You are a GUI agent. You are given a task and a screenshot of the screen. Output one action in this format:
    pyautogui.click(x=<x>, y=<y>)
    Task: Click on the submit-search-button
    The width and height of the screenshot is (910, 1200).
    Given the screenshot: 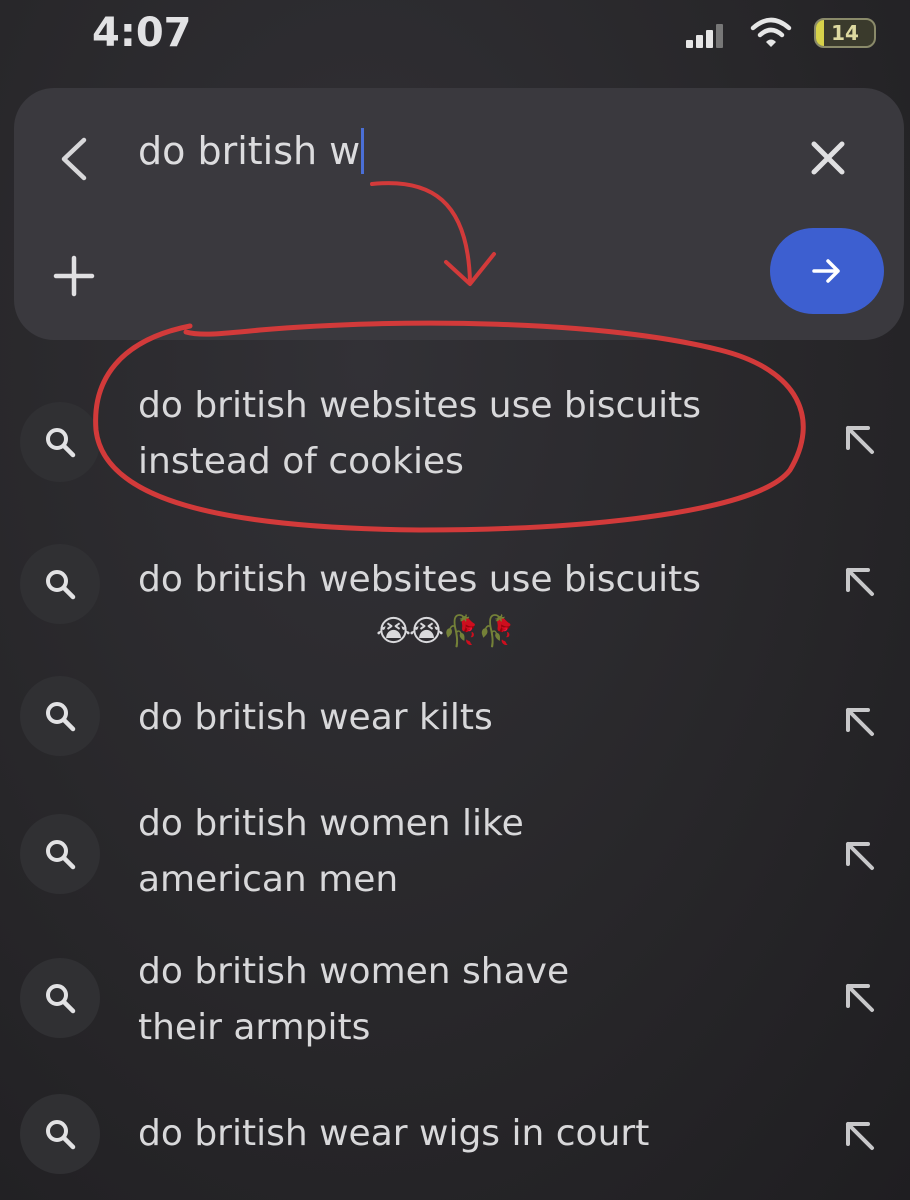 What is the action you would take?
    pyautogui.click(x=827, y=271)
    